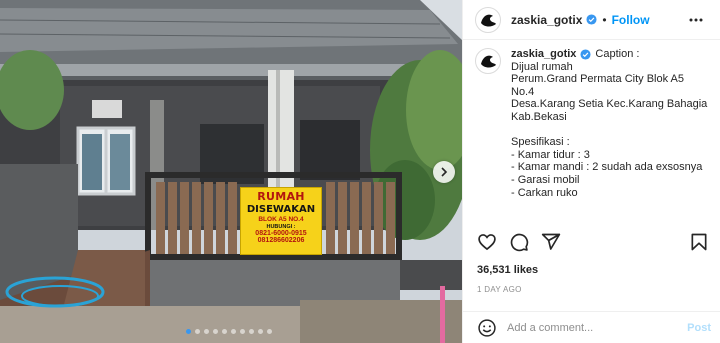 Image resolution: width=720 pixels, height=343 pixels. I want to click on caption-line: Perum.Grand Permata City Blok A5, so click(598, 79).